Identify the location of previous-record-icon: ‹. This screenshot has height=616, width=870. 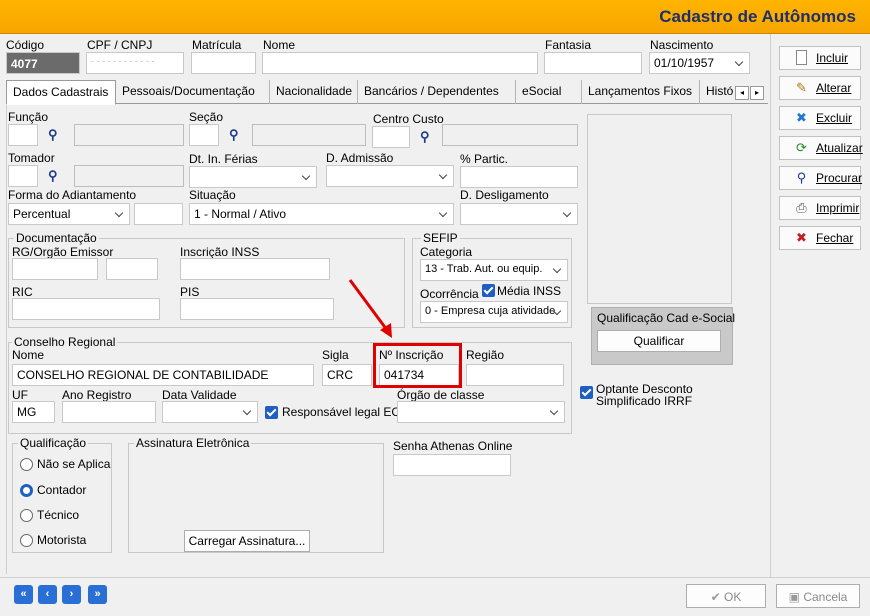
(47, 594).